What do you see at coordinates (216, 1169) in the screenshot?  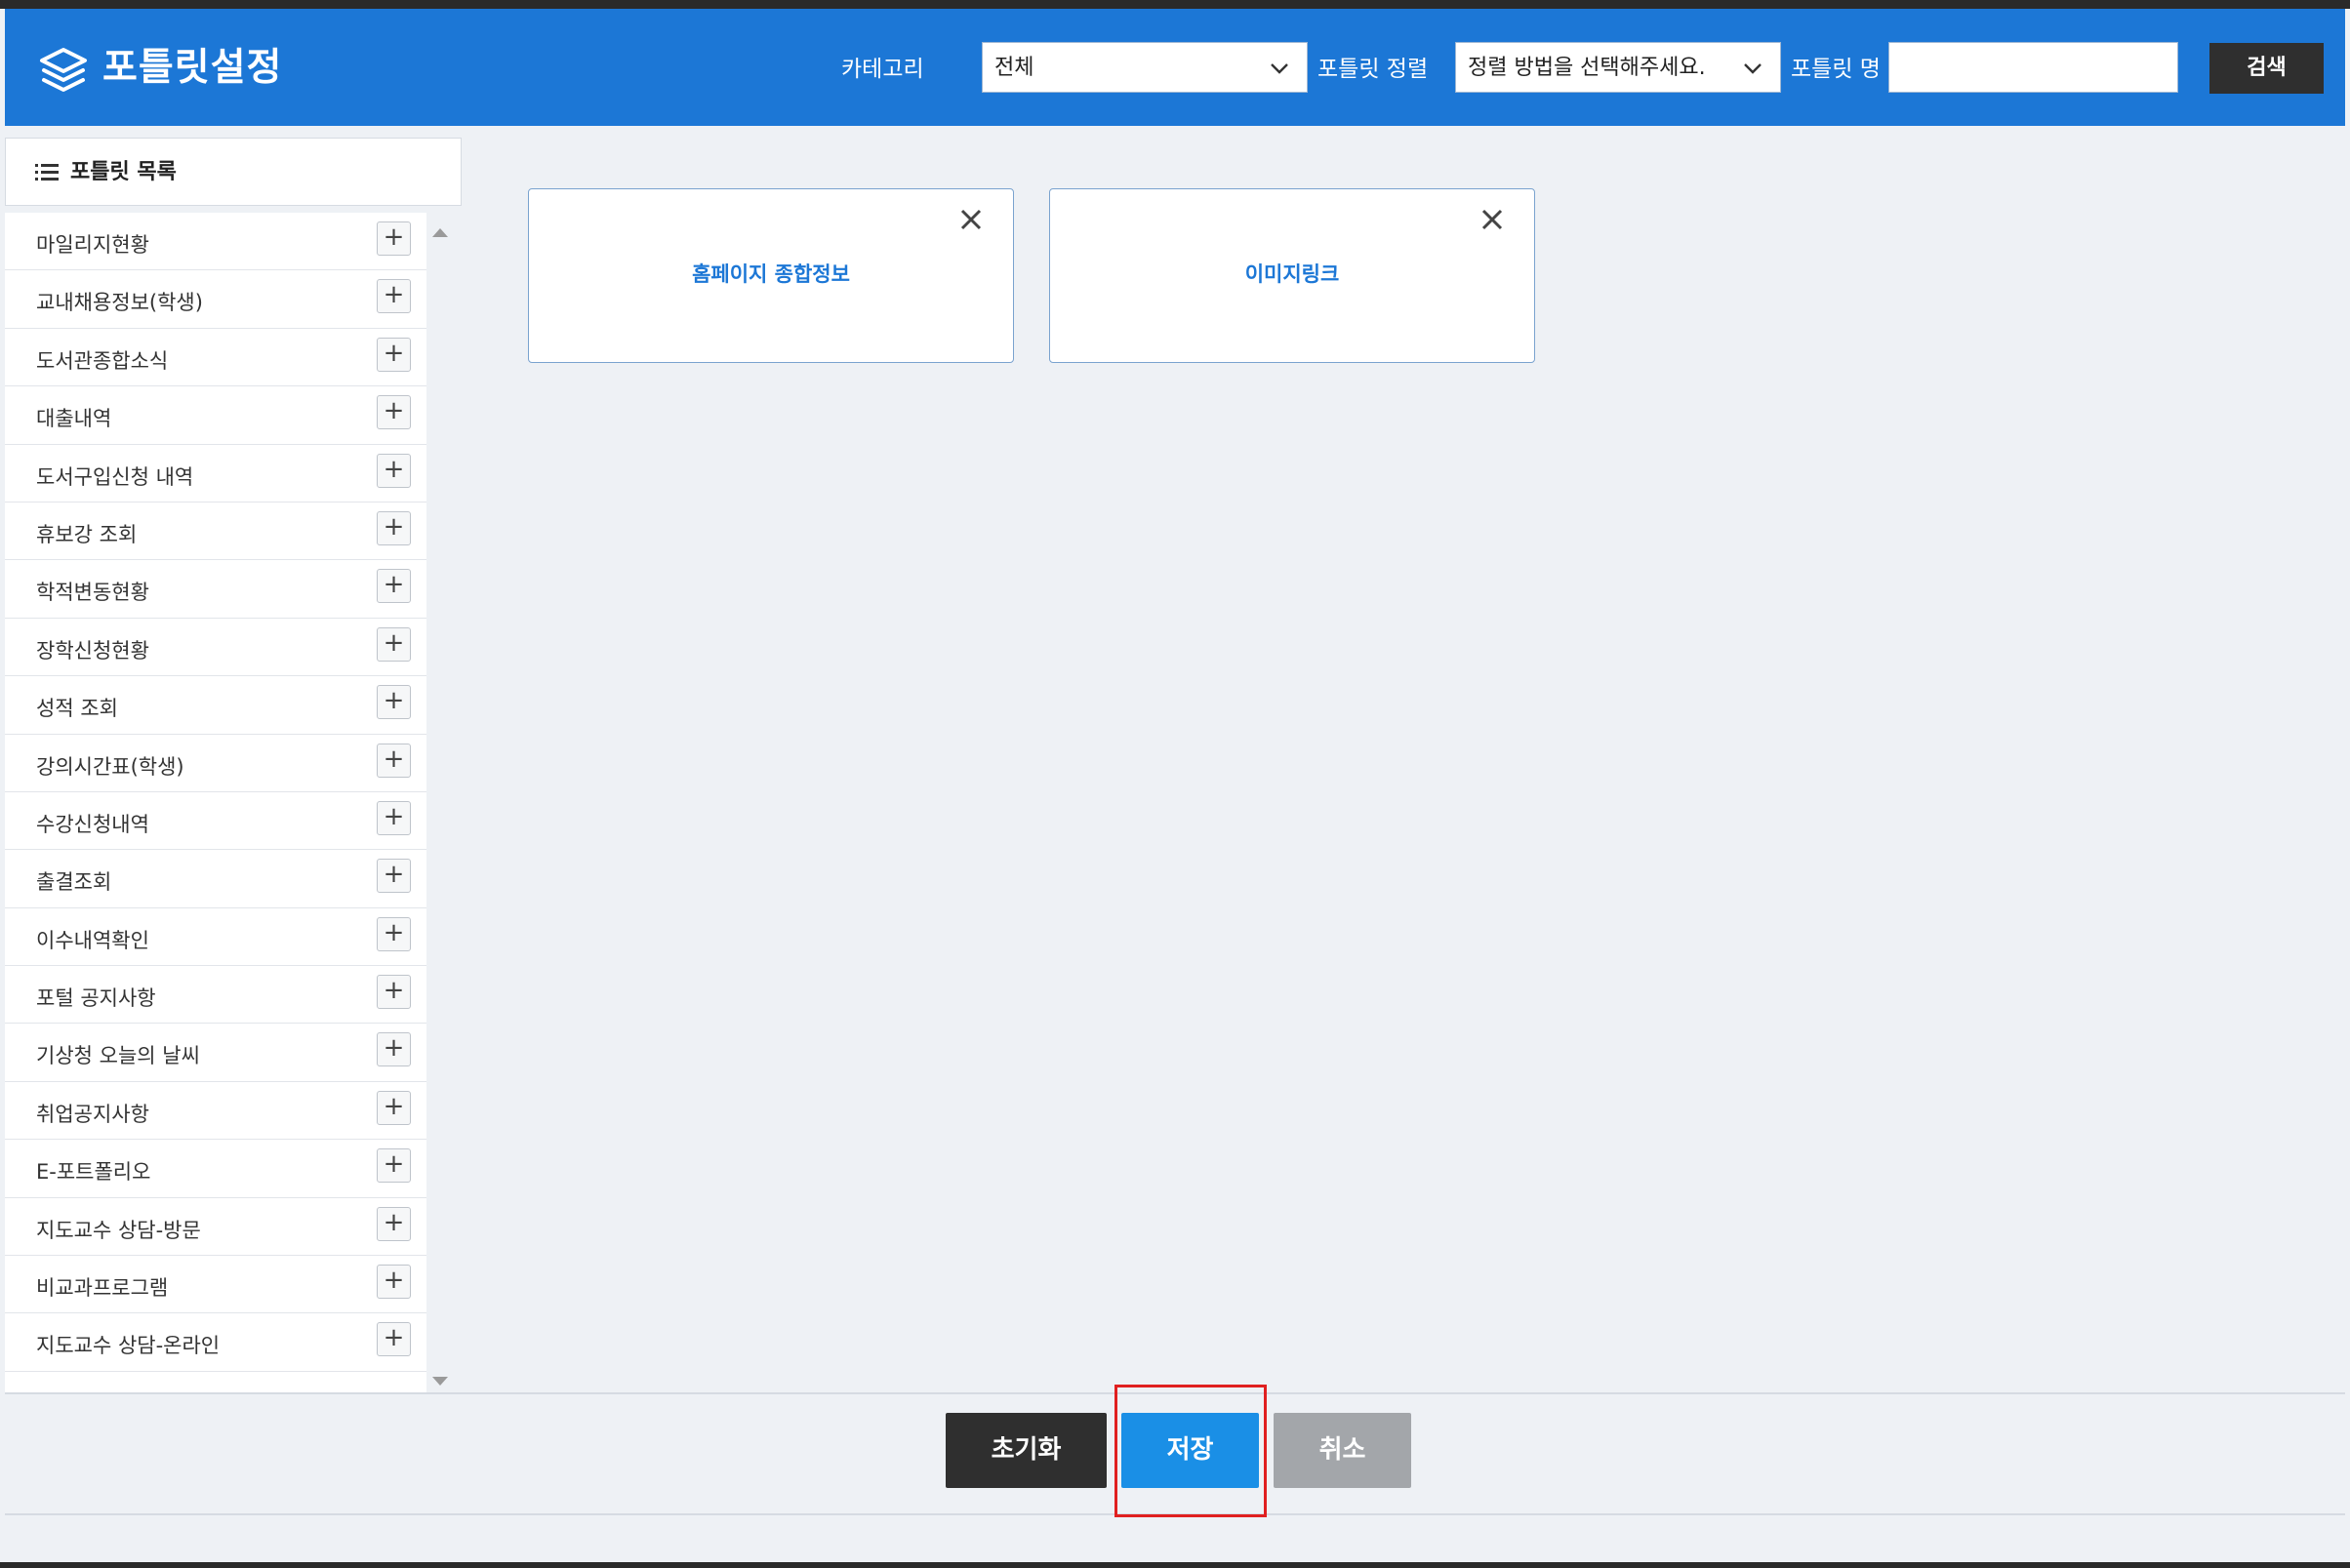 I see `list-item: E-포트폴리오 +` at bounding box center [216, 1169].